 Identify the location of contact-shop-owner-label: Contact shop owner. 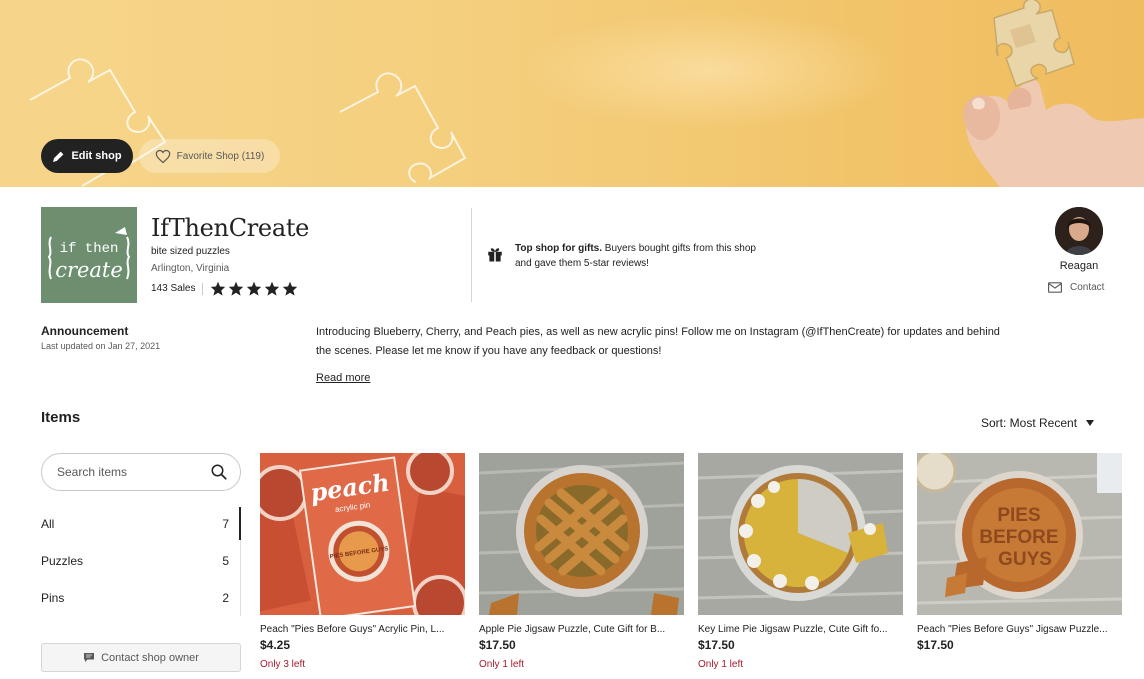
(150, 657).